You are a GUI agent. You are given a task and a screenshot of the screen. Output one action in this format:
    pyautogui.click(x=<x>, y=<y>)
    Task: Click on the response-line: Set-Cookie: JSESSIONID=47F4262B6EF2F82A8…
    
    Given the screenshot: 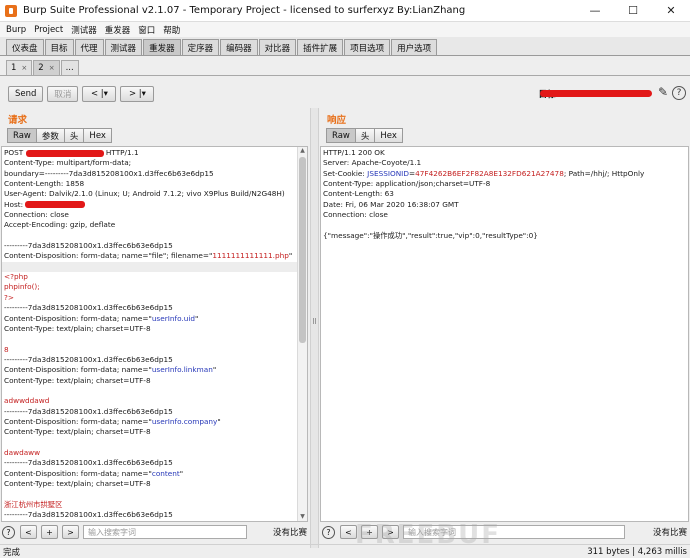 What is the action you would take?
    pyautogui.click(x=483, y=174)
    